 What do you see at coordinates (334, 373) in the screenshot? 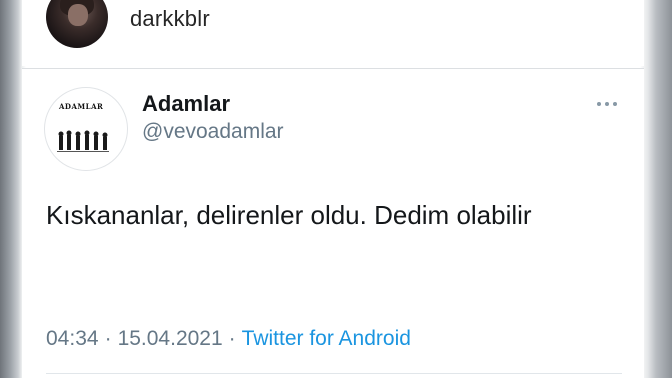
I see `divider` at bounding box center [334, 373].